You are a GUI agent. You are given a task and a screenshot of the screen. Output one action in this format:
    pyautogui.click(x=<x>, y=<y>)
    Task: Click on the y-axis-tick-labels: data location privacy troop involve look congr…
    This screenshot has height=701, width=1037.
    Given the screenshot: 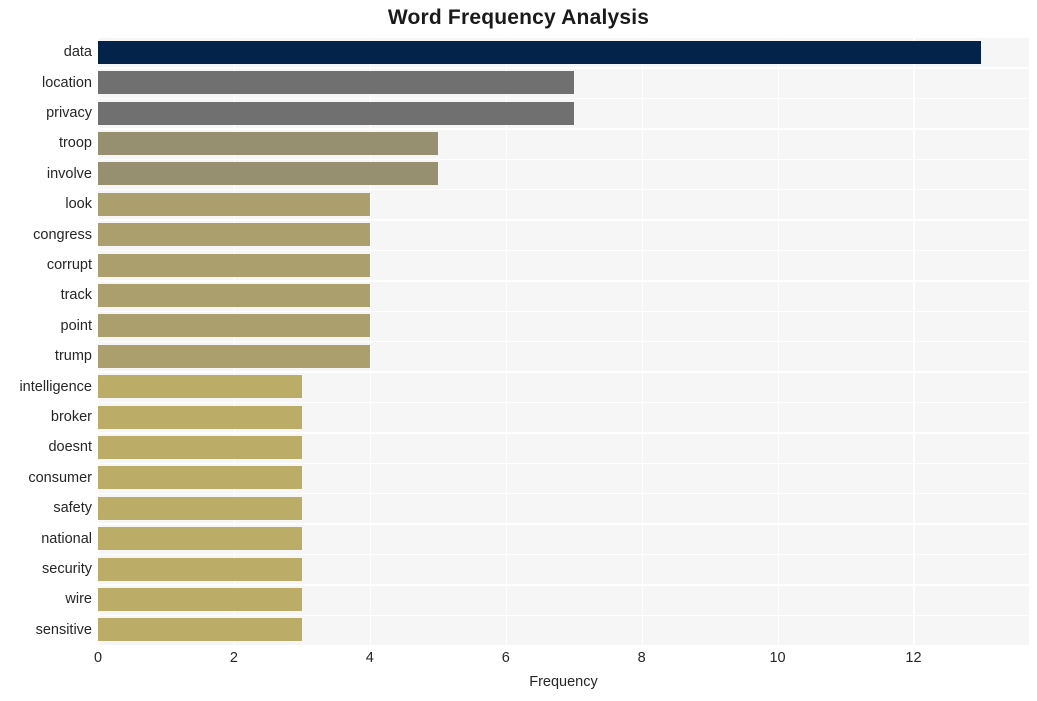 What is the action you would take?
    pyautogui.click(x=46, y=341)
    